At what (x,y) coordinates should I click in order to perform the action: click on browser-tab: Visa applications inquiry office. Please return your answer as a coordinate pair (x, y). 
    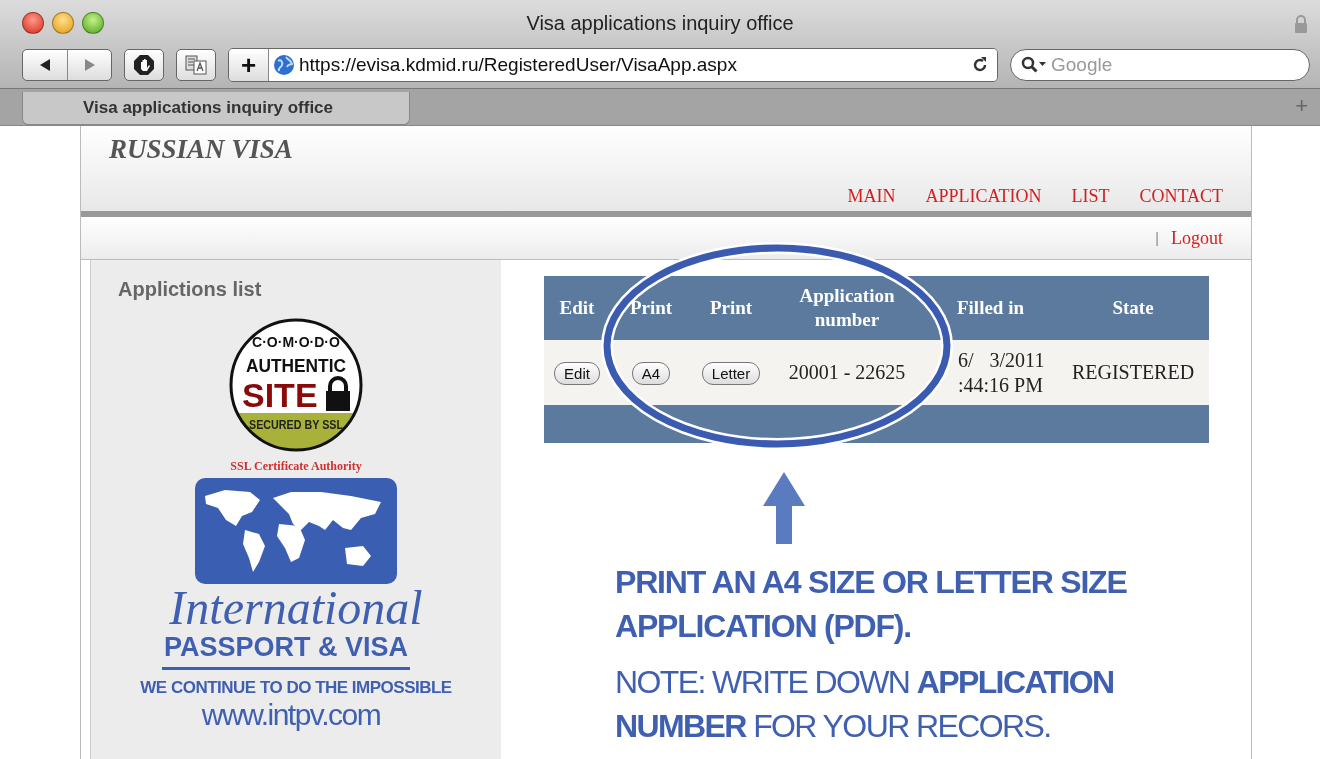
    Looking at the image, I should click on (216, 108).